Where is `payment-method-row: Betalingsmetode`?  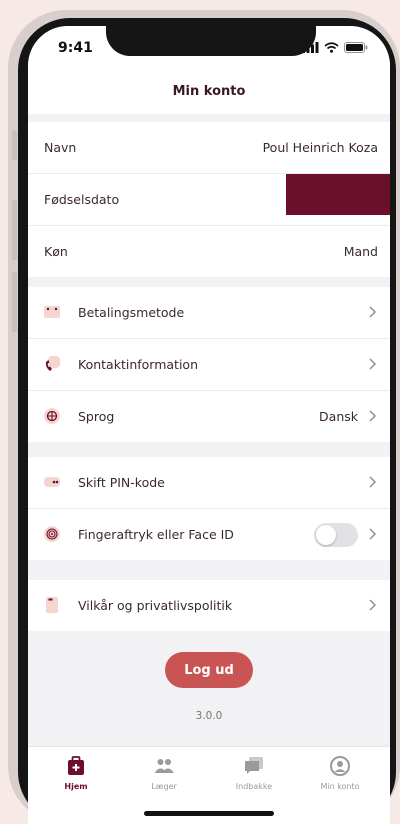 payment-method-row: Betalingsmetode is located at coordinates (209, 313).